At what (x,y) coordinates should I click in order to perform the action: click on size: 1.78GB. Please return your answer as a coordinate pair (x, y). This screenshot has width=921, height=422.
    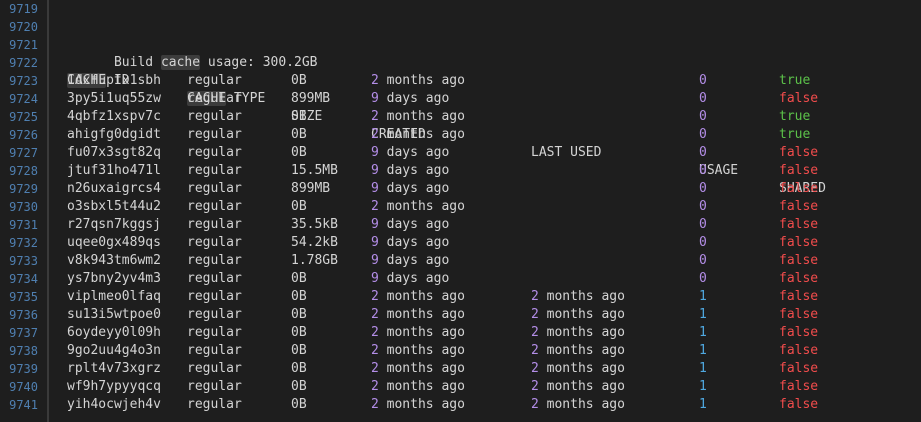
    Looking at the image, I should click on (314, 260).